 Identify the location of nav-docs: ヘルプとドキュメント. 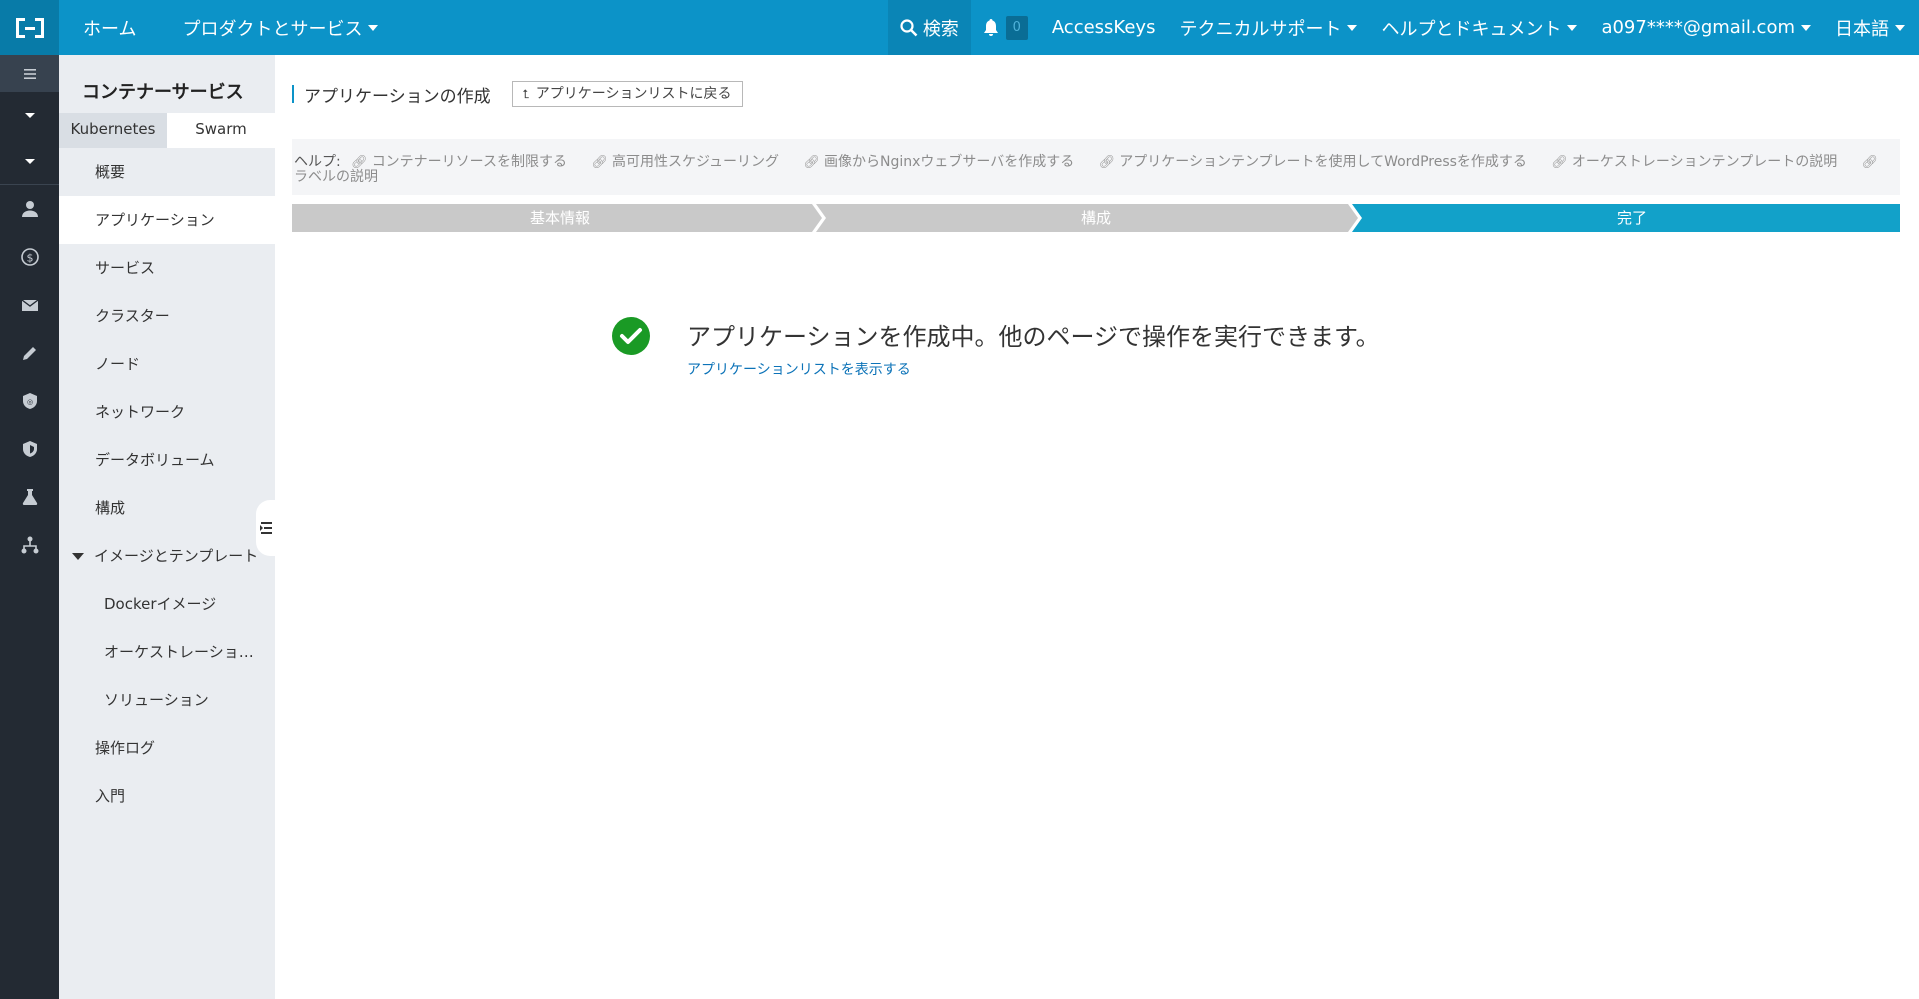
(1479, 27).